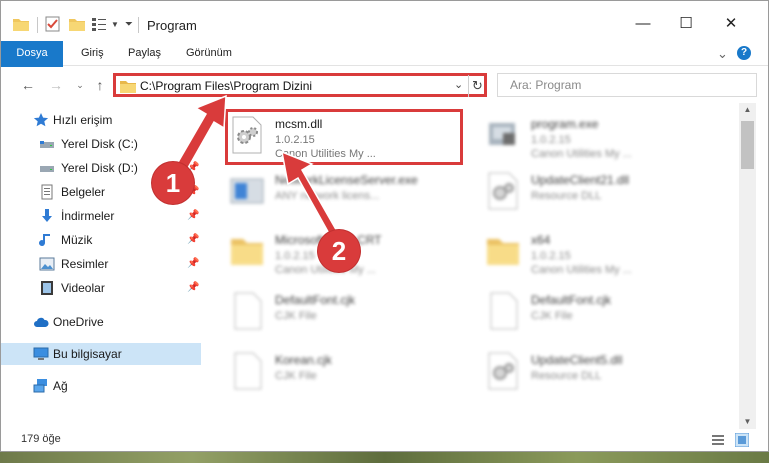 This screenshot has height=463, width=769. What do you see at coordinates (173, 183) in the screenshot?
I see `step-badge-1: 1` at bounding box center [173, 183].